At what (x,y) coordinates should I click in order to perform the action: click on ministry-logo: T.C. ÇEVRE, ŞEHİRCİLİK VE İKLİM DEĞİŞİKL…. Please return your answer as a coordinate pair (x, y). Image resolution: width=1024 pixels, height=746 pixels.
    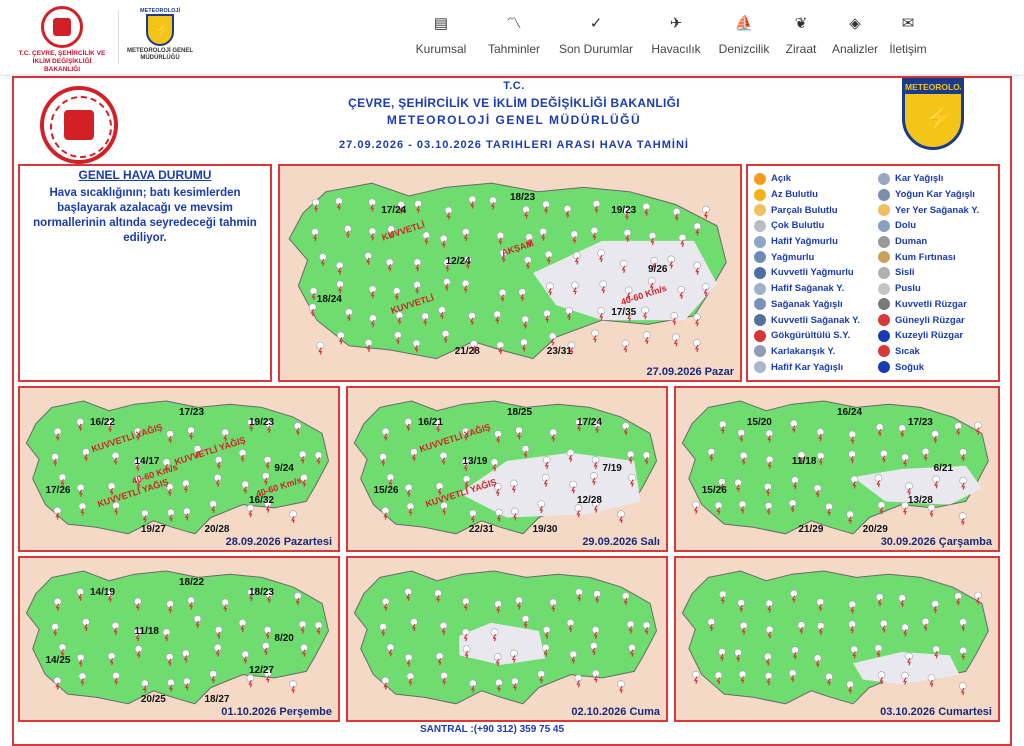
    Looking at the image, I should click on (62, 40).